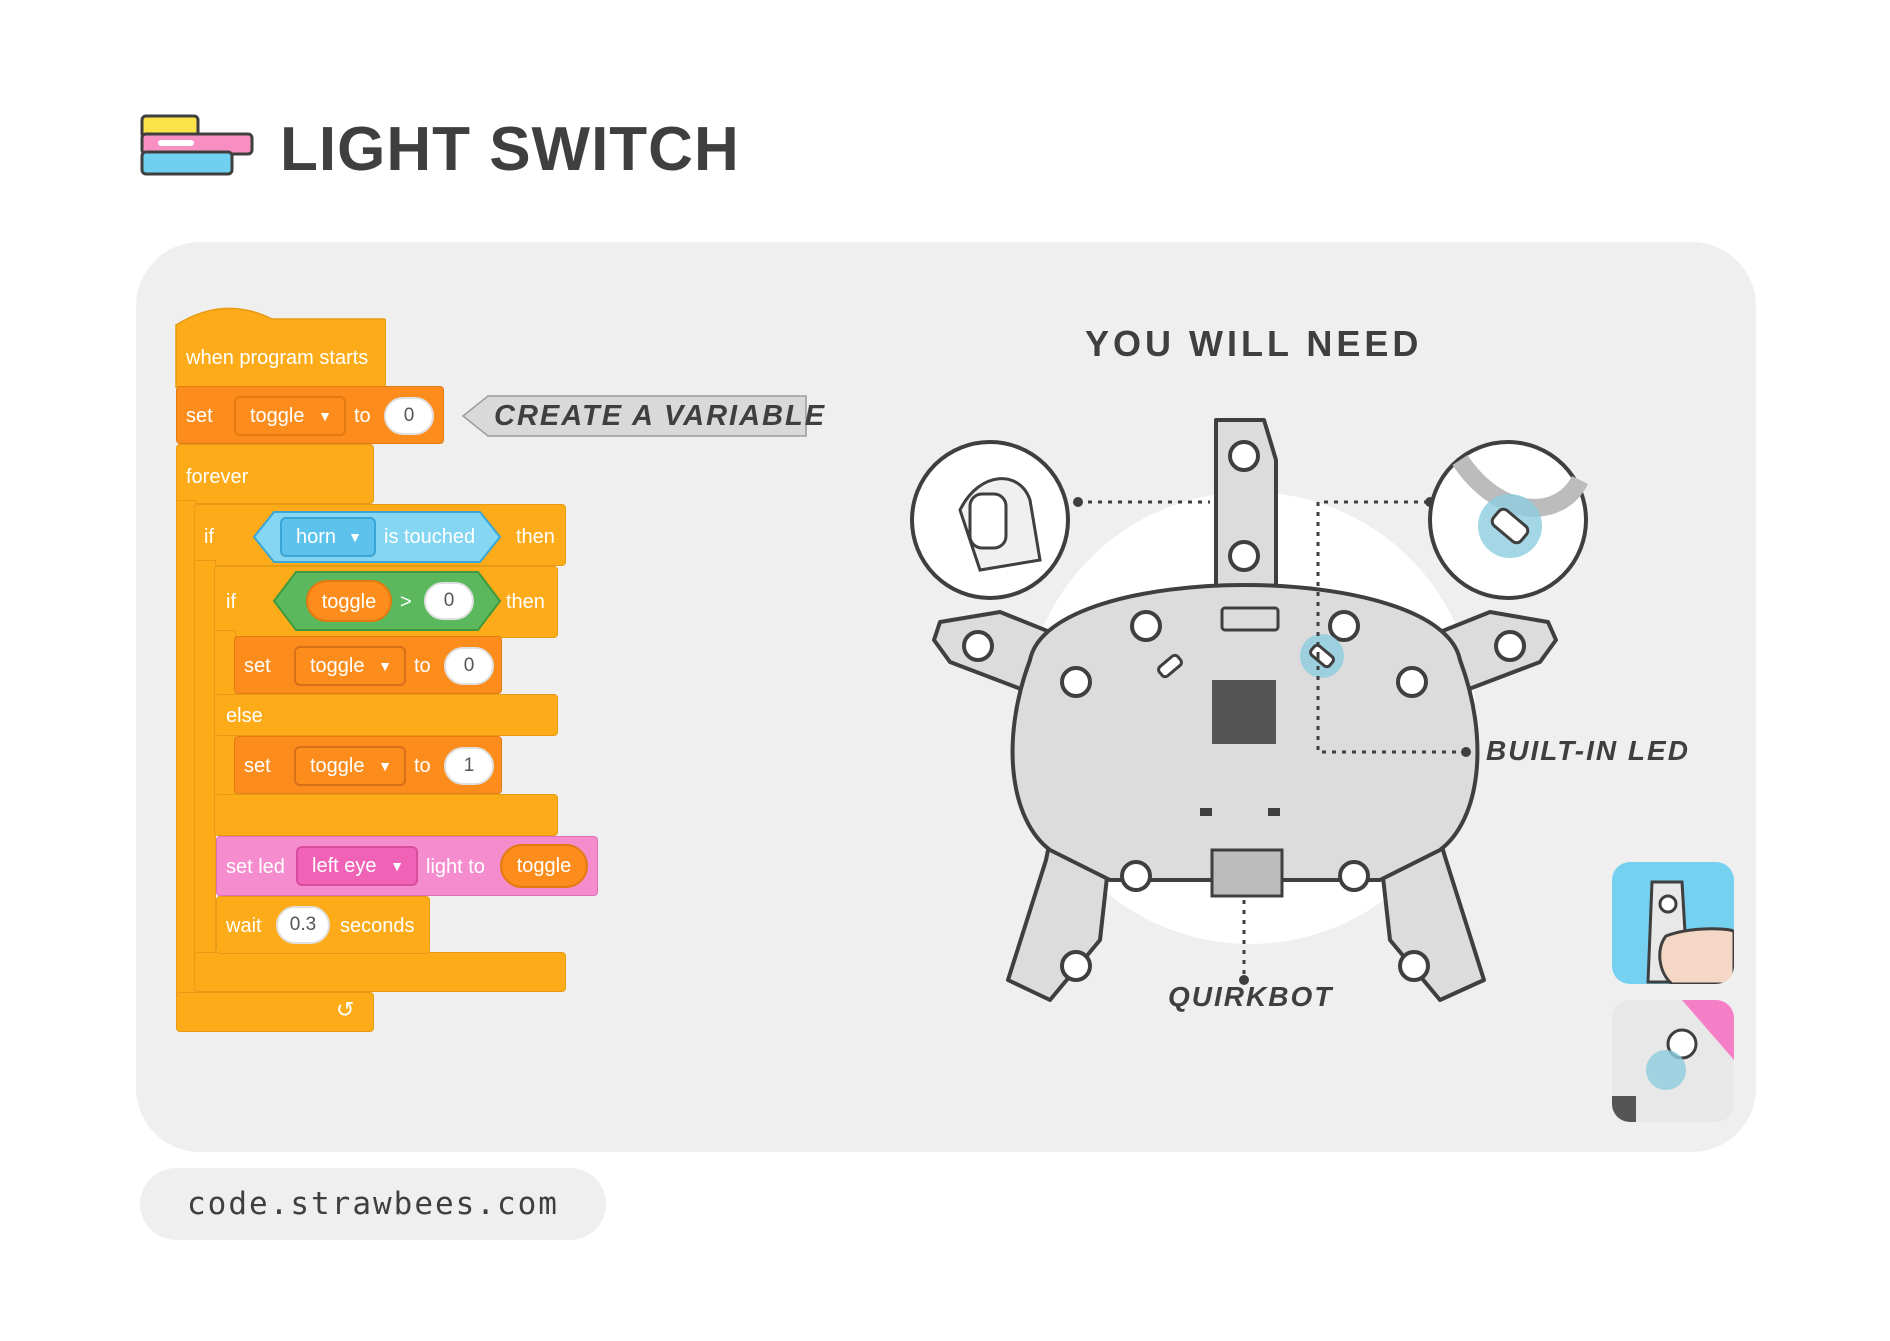 The image size is (1890, 1341). I want to click on to-label: to, so click(362, 416).